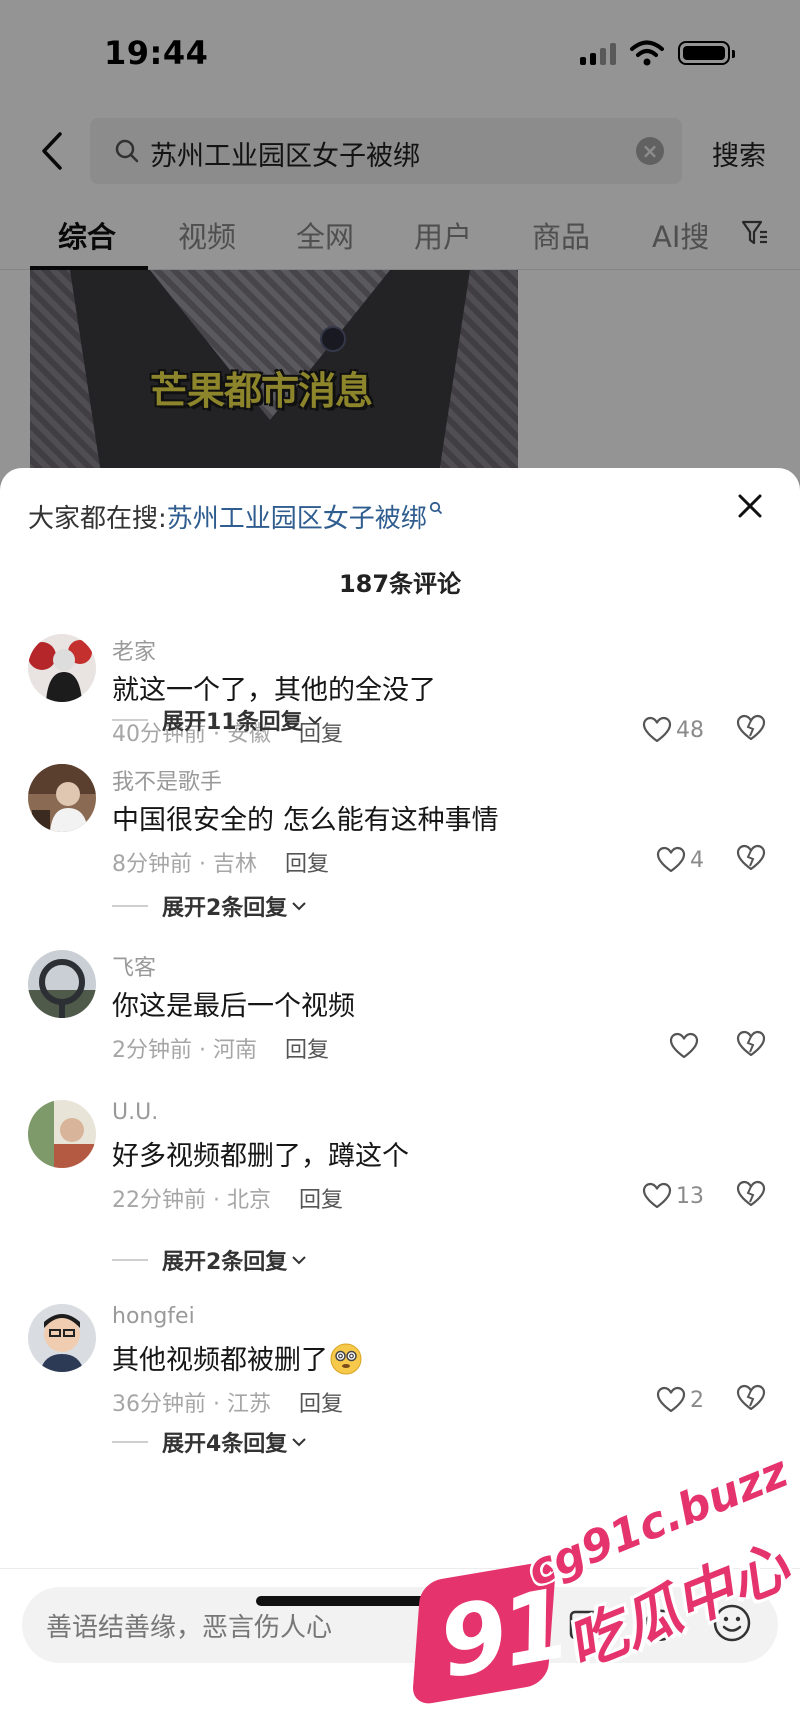  I want to click on at-icon: @, so click(660, 1623).